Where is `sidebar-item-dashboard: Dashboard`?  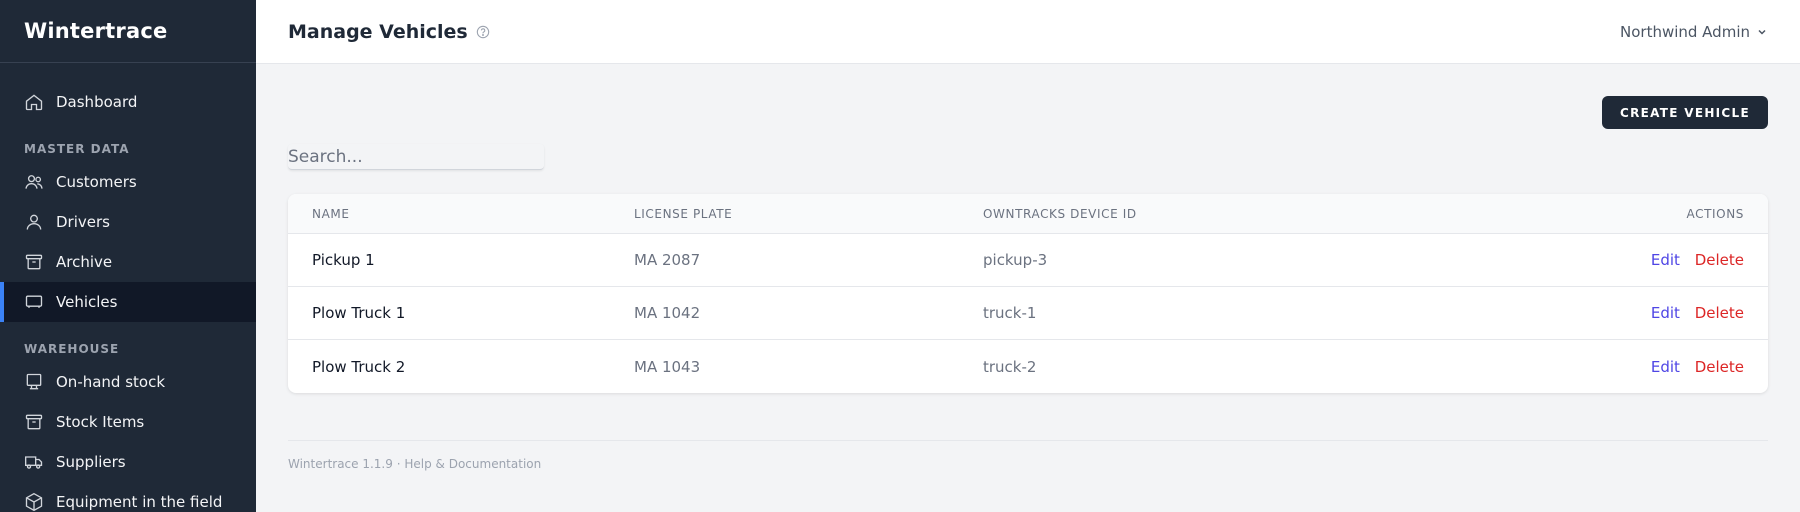
sidebar-item-dashboard: Dashboard is located at coordinates (128, 102).